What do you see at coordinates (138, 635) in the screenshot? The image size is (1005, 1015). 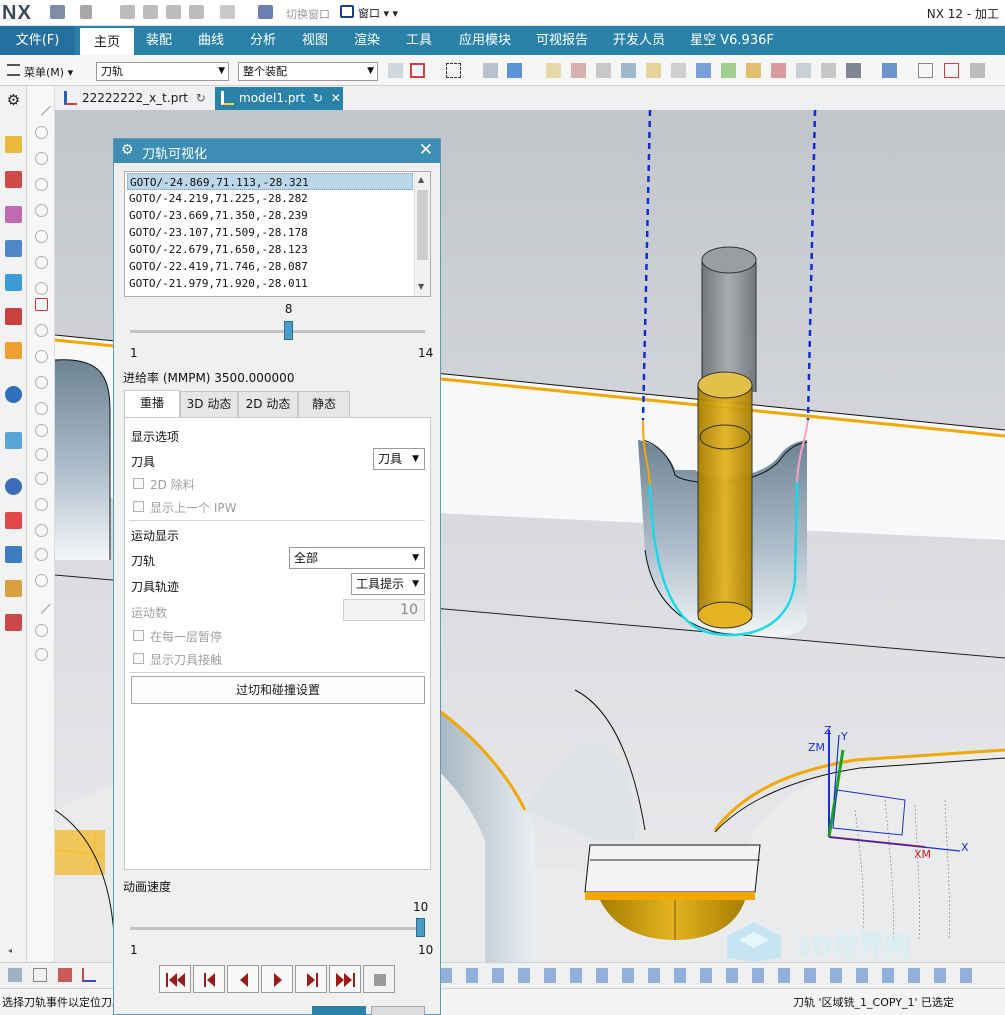 I see `chk-pause-each-layer` at bounding box center [138, 635].